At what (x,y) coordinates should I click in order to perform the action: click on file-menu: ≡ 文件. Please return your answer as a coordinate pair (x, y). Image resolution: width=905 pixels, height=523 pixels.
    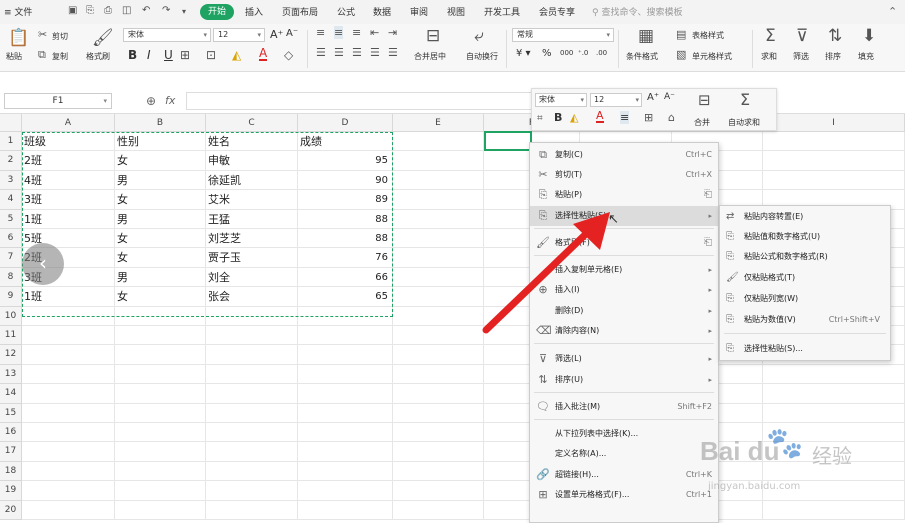
    Looking at the image, I should click on (18, 11).